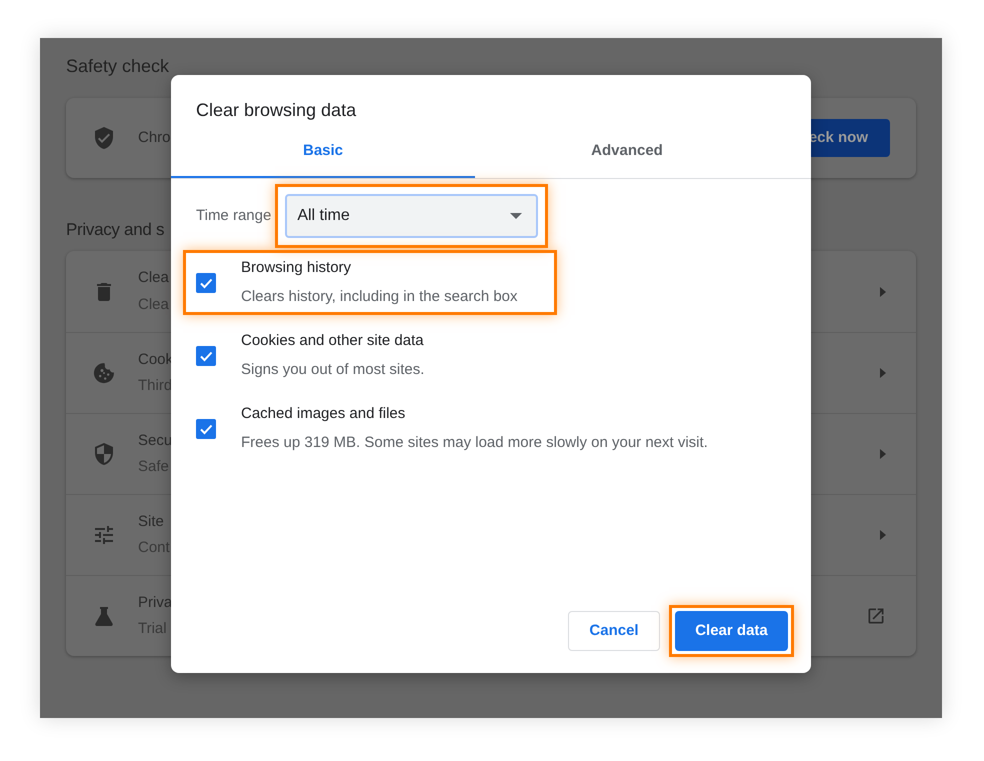 The height and width of the screenshot is (761, 984). Describe the element at coordinates (411, 216) in the screenshot. I see `time-range-select: All time` at that location.